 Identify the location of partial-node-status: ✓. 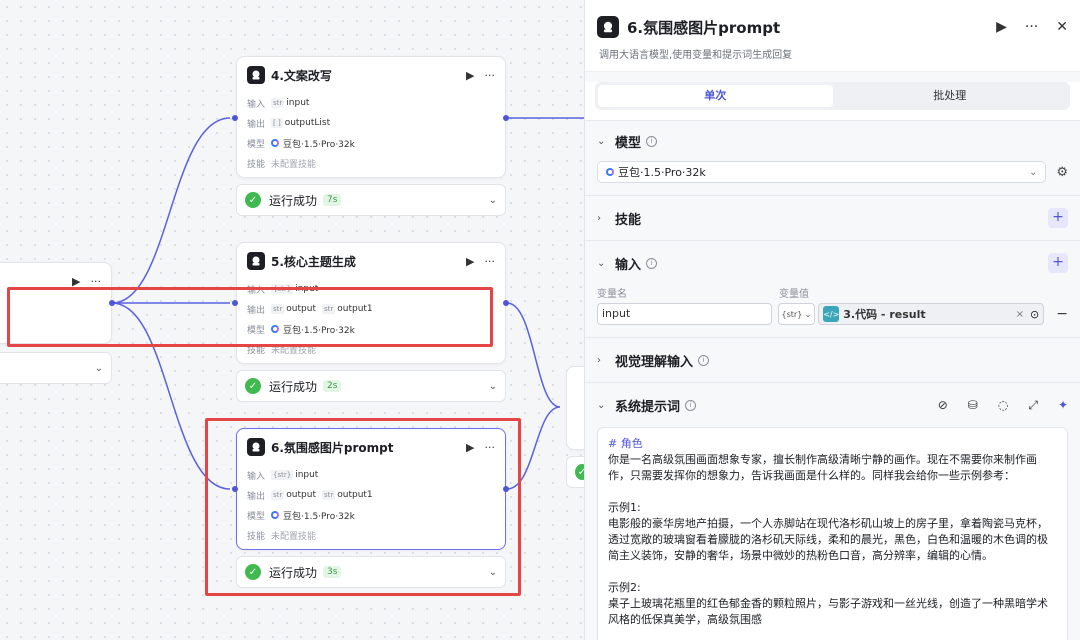
(575, 472).